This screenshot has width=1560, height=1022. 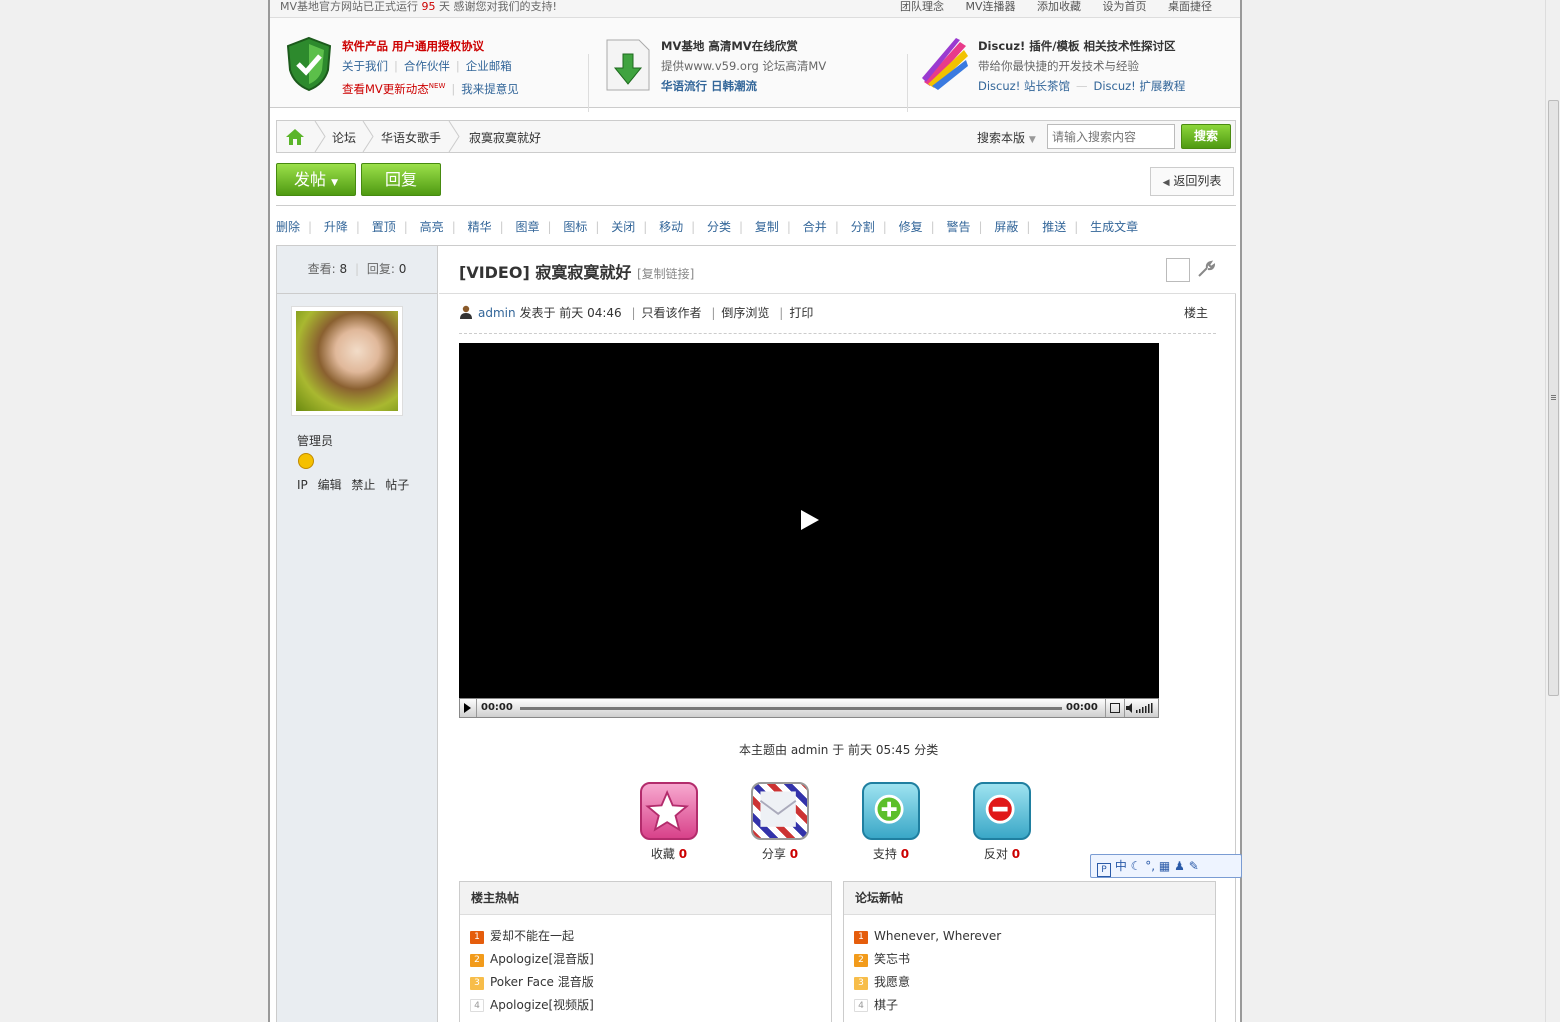 What do you see at coordinates (891, 822) in the screenshot?
I see `support-button: 支持 0` at bounding box center [891, 822].